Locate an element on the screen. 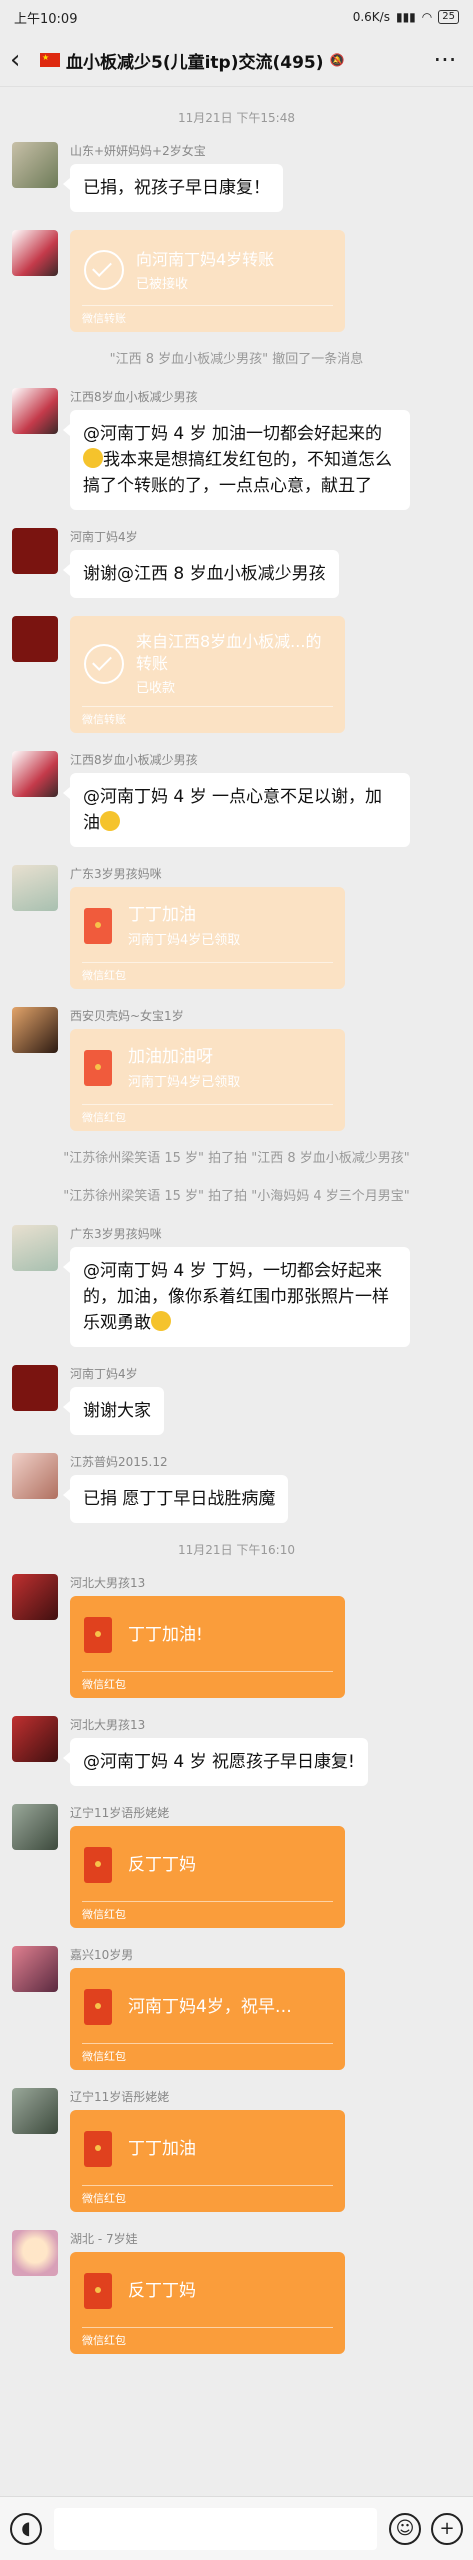 Image resolution: width=473 pixels, height=2560 pixels. voice-icon: ◖ is located at coordinates (26, 2528).